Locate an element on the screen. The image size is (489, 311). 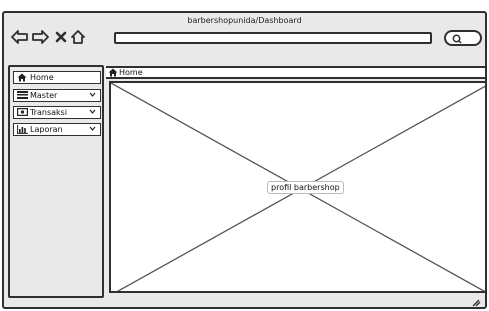
sidebar-item-label: Transaksi is located at coordinates (49, 112).